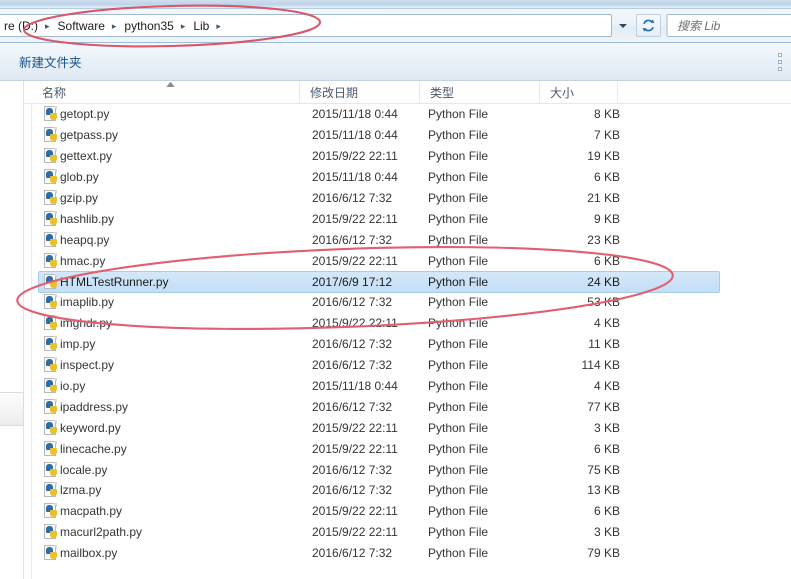  Describe the element at coordinates (170, 84) in the screenshot. I see `sort-ascending-icon: ▲` at that location.